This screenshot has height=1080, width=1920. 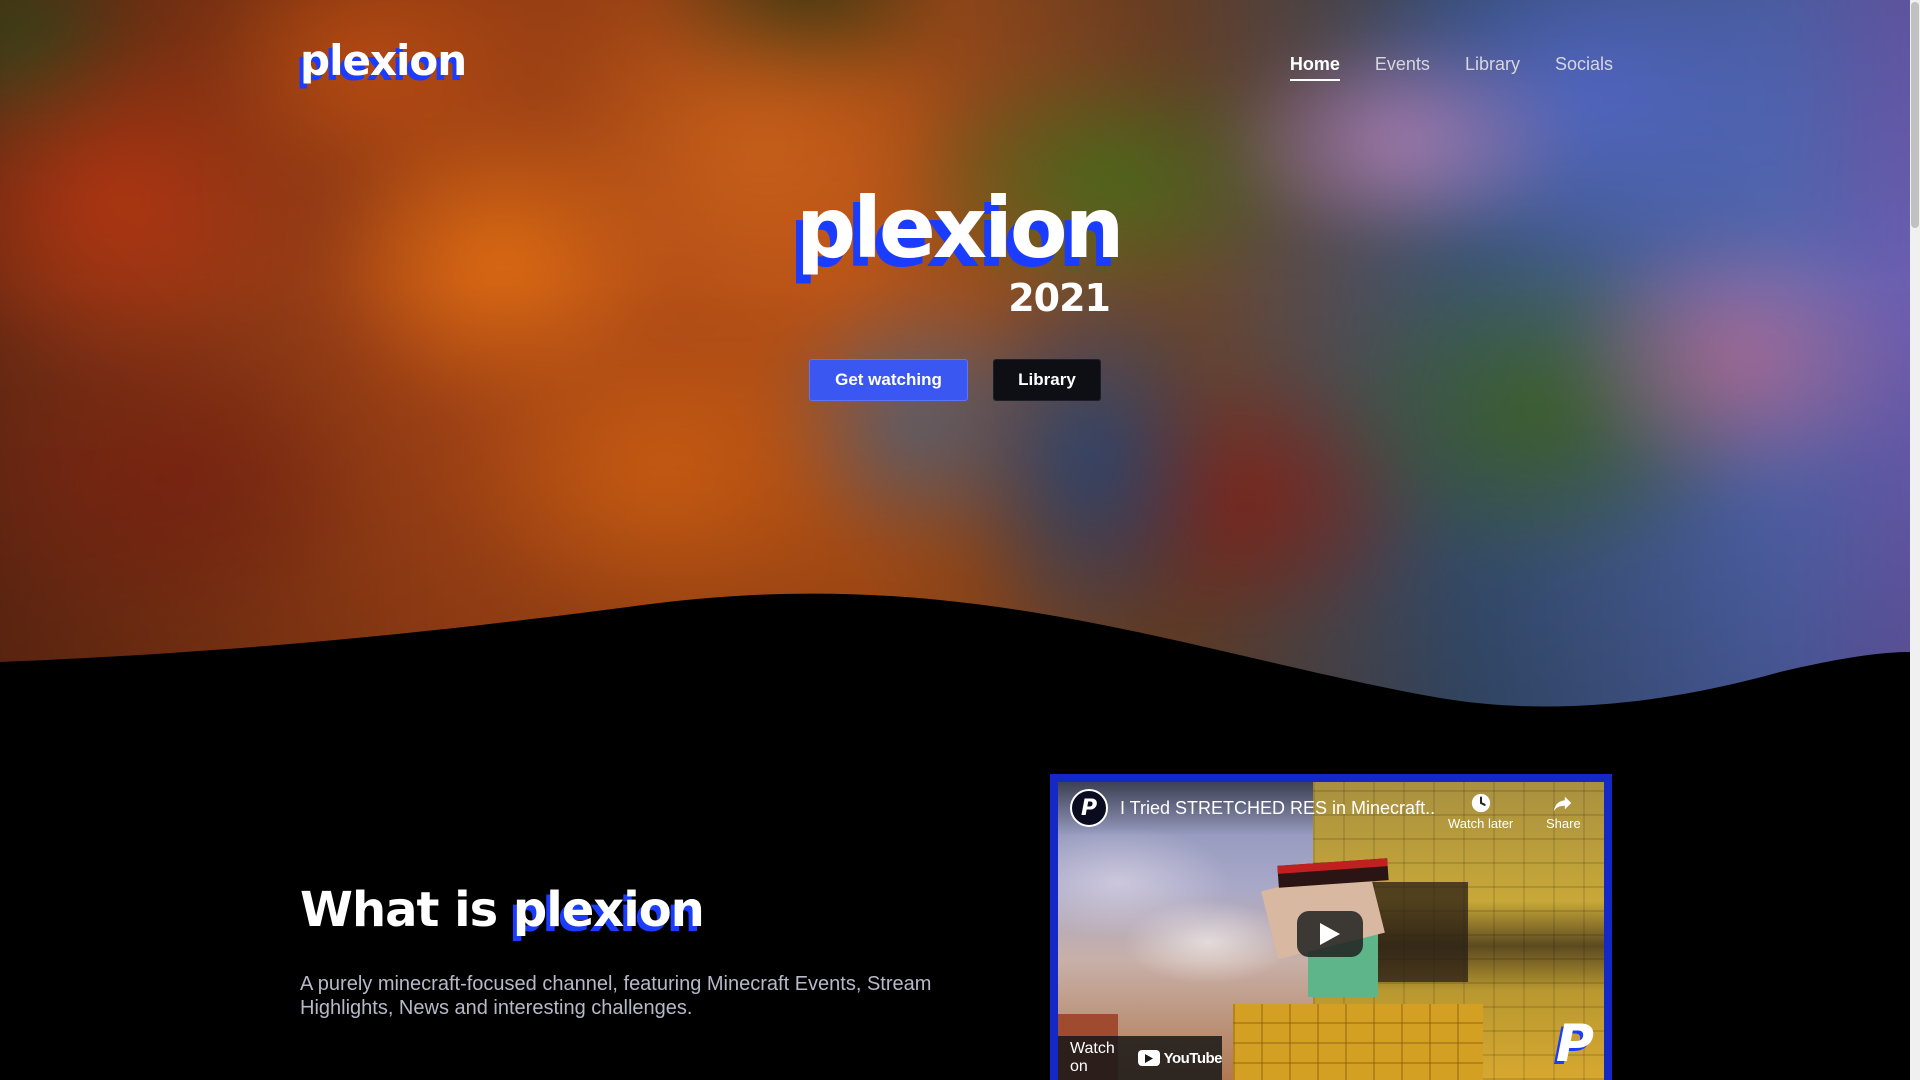 What do you see at coordinates (1480, 803) in the screenshot?
I see `clock-icon` at bounding box center [1480, 803].